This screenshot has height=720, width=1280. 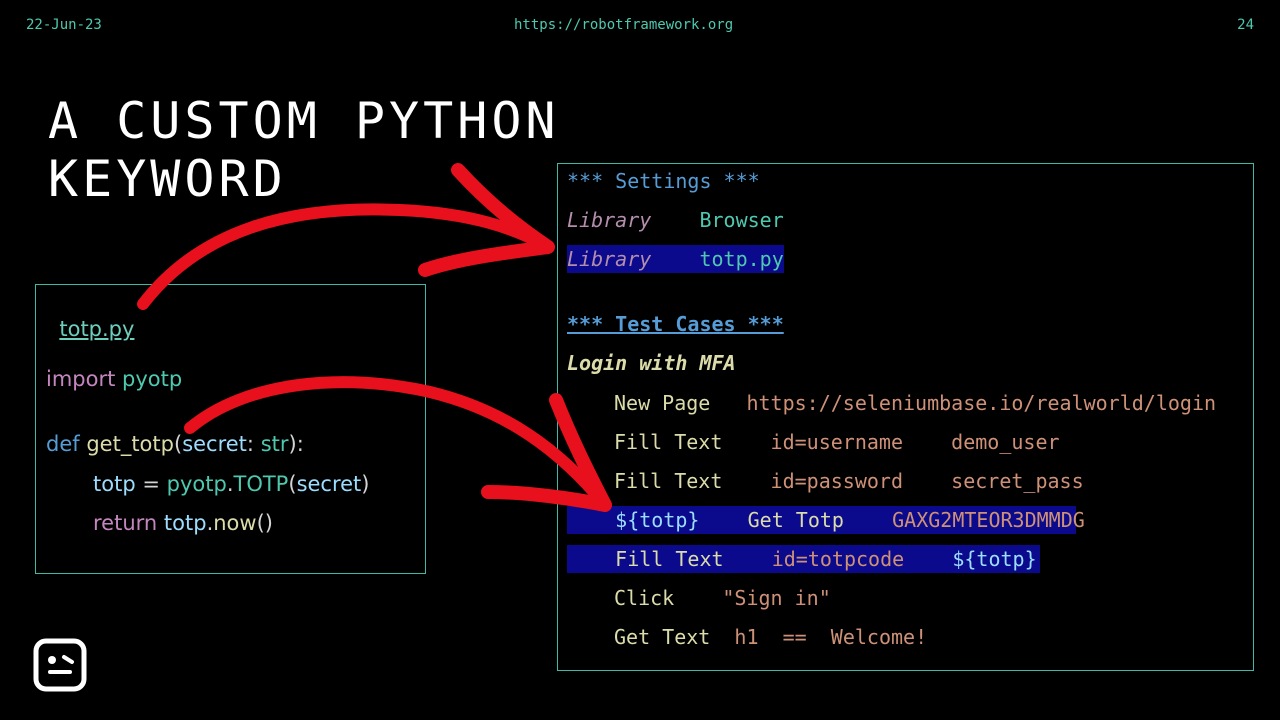 What do you see at coordinates (397, 443) in the screenshot?
I see `arrow-icon` at bounding box center [397, 443].